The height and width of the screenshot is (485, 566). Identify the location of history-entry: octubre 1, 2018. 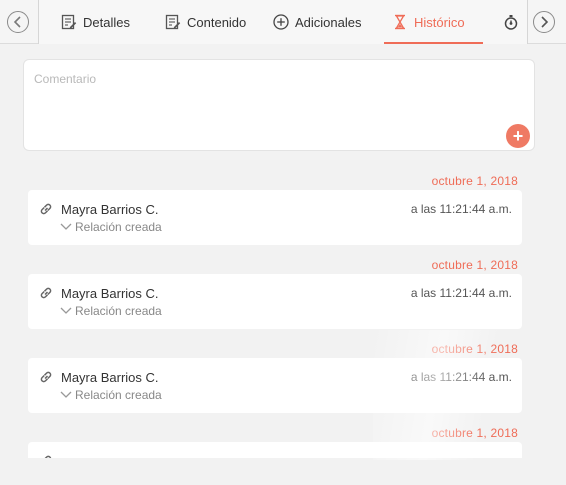
(279, 439).